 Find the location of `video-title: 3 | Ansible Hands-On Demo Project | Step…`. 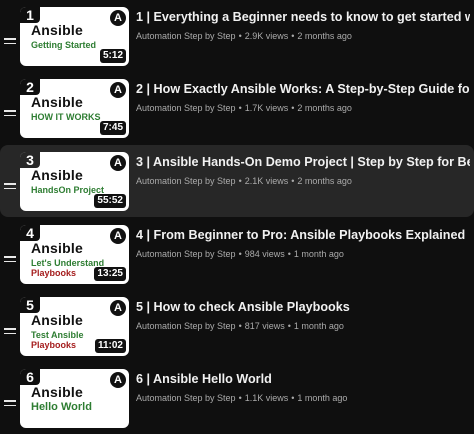

video-title: 3 | Ansible Hands-On Demo Project | Step… is located at coordinates (303, 162).